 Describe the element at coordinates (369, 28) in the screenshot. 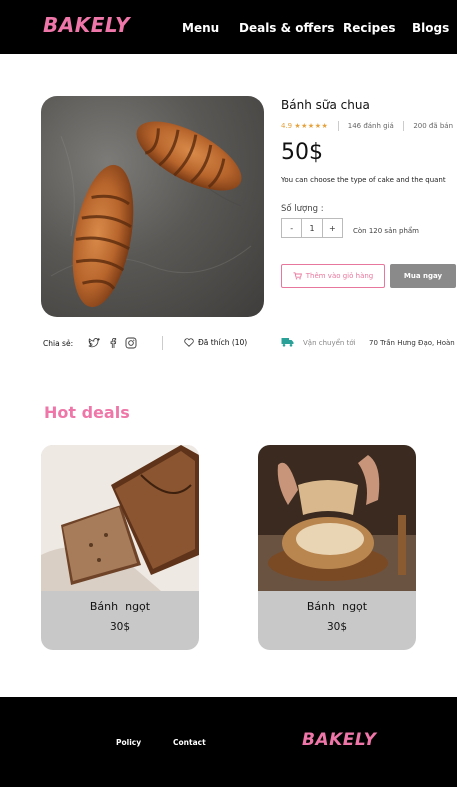

I see `nav-recipes: Recipes` at that location.